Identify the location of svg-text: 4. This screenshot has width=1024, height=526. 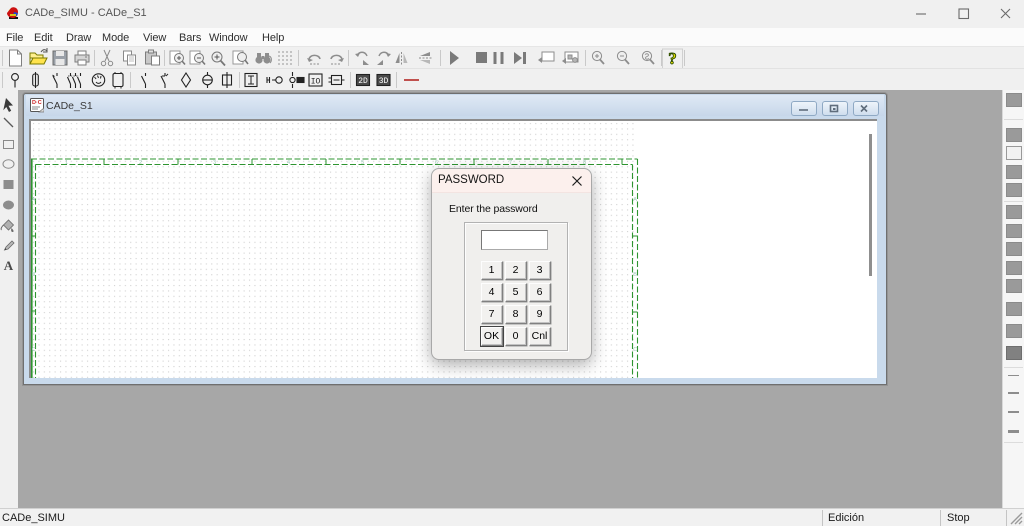
(288, 163).